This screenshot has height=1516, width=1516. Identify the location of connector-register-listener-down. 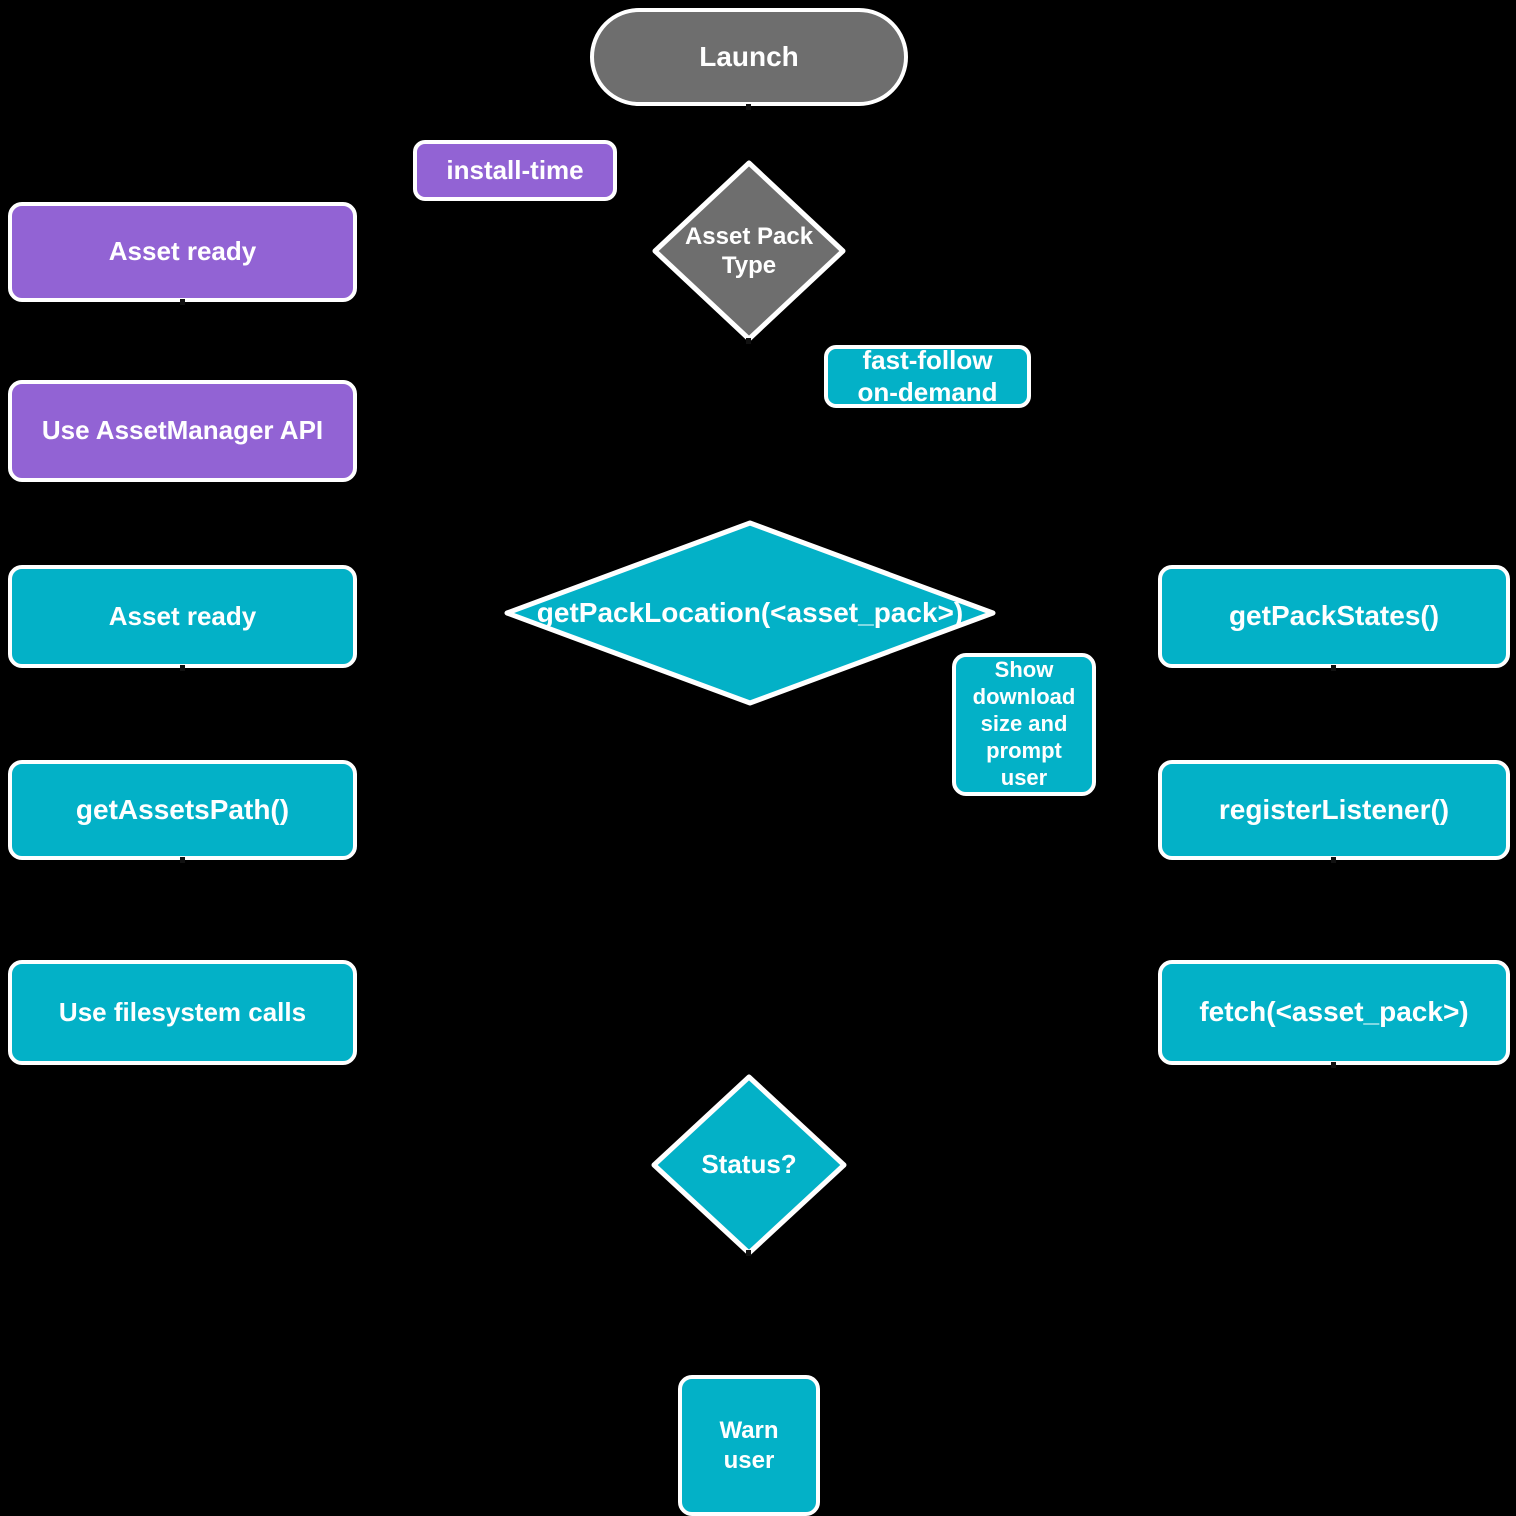
(1333, 860).